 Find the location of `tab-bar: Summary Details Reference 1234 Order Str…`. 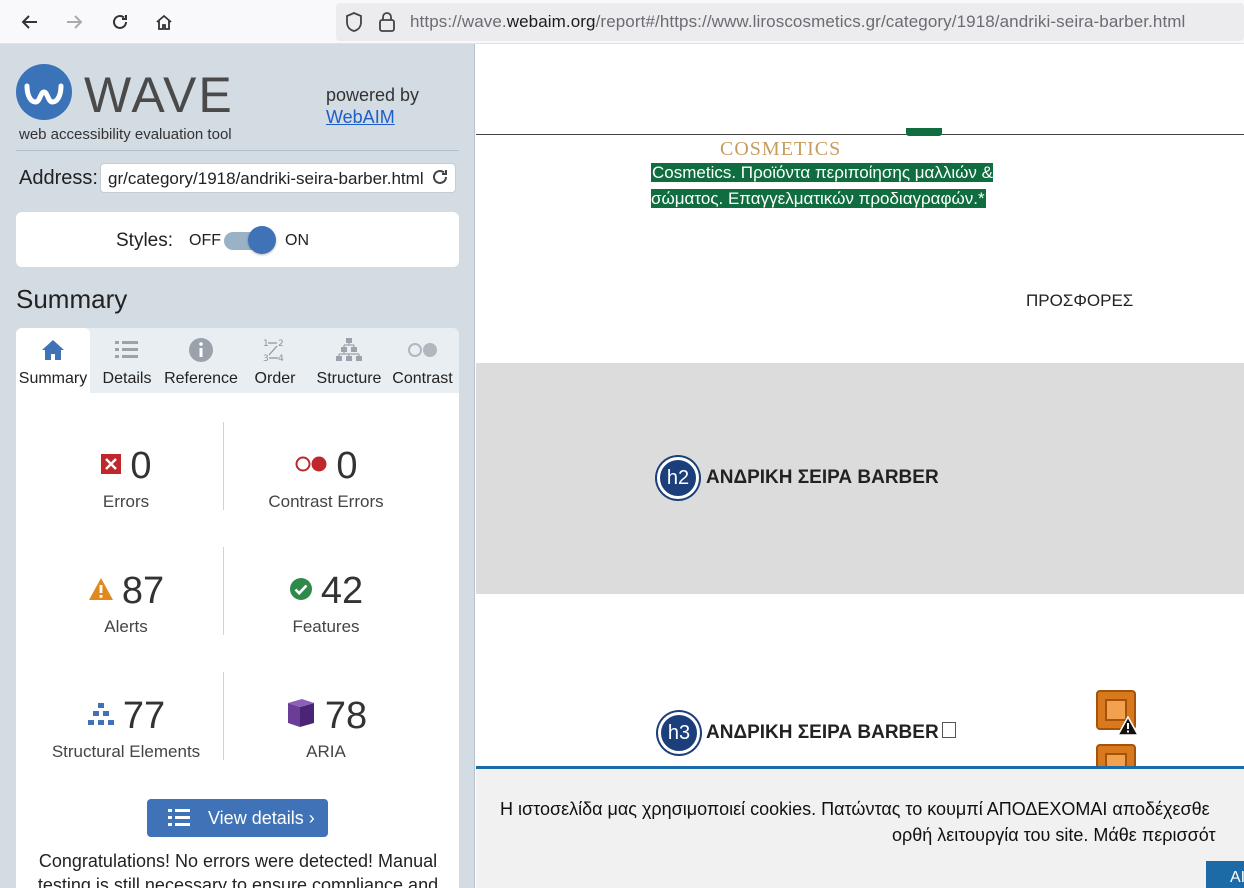

tab-bar: Summary Details Reference 1234 Order Str… is located at coordinates (237, 360).